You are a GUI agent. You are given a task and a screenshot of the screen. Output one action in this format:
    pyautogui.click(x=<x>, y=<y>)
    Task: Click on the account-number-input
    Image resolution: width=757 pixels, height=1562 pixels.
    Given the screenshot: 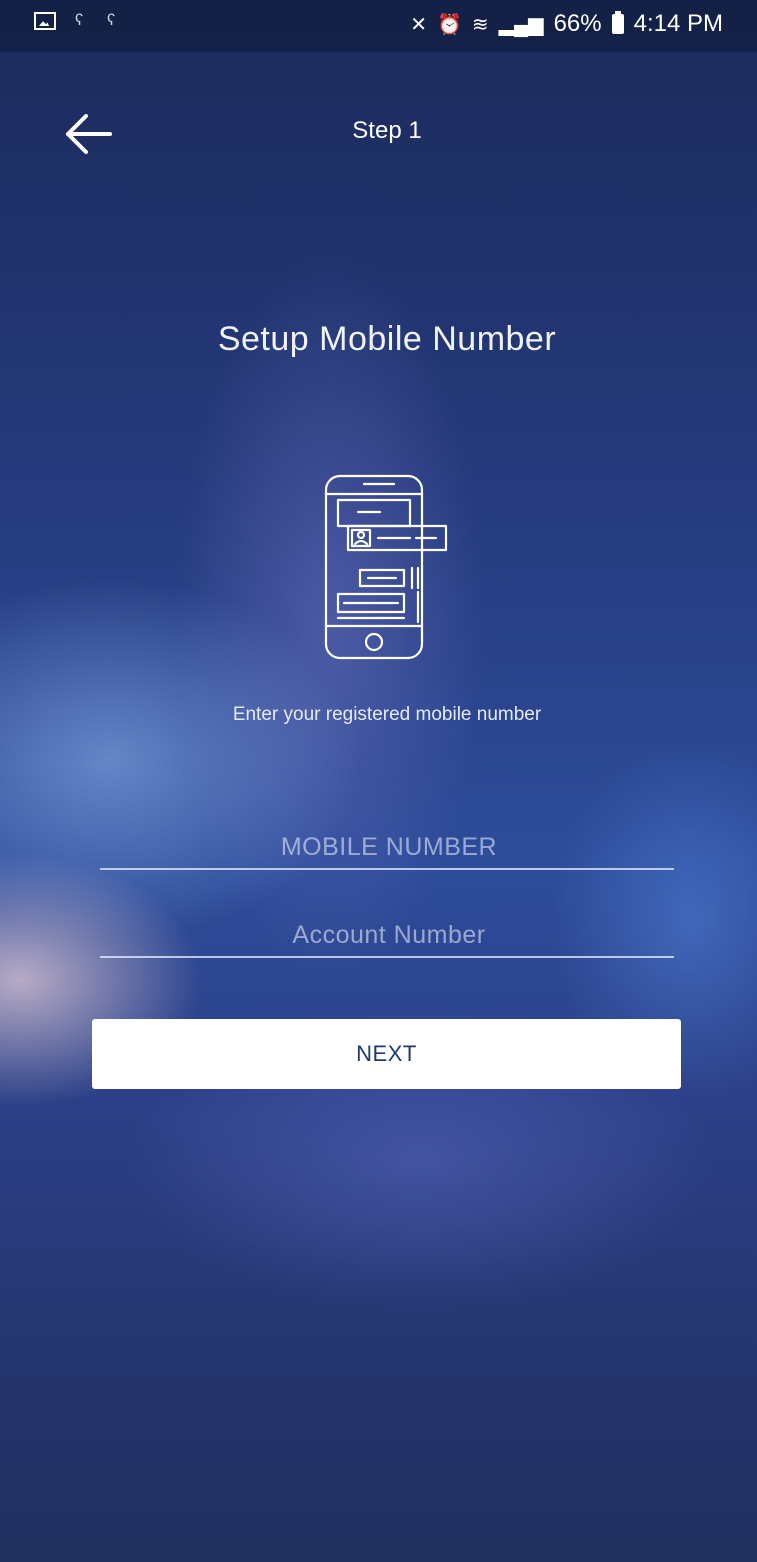 What is the action you would take?
    pyautogui.click(x=389, y=935)
    